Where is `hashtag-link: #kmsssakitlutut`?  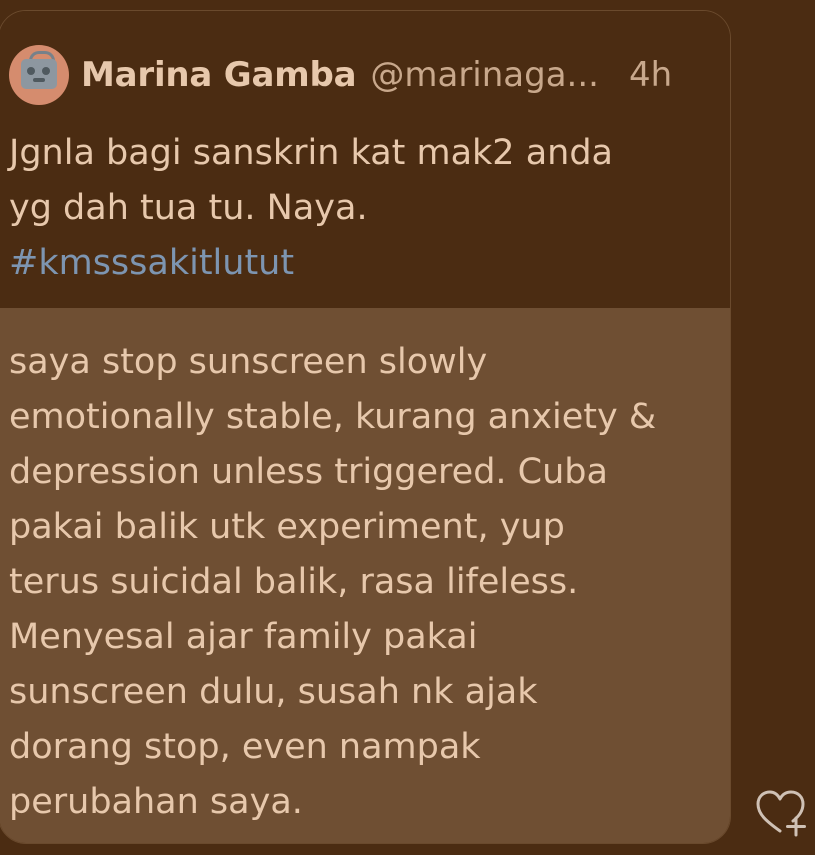 hashtag-link: #kmsssakitlutut is located at coordinates (359, 263).